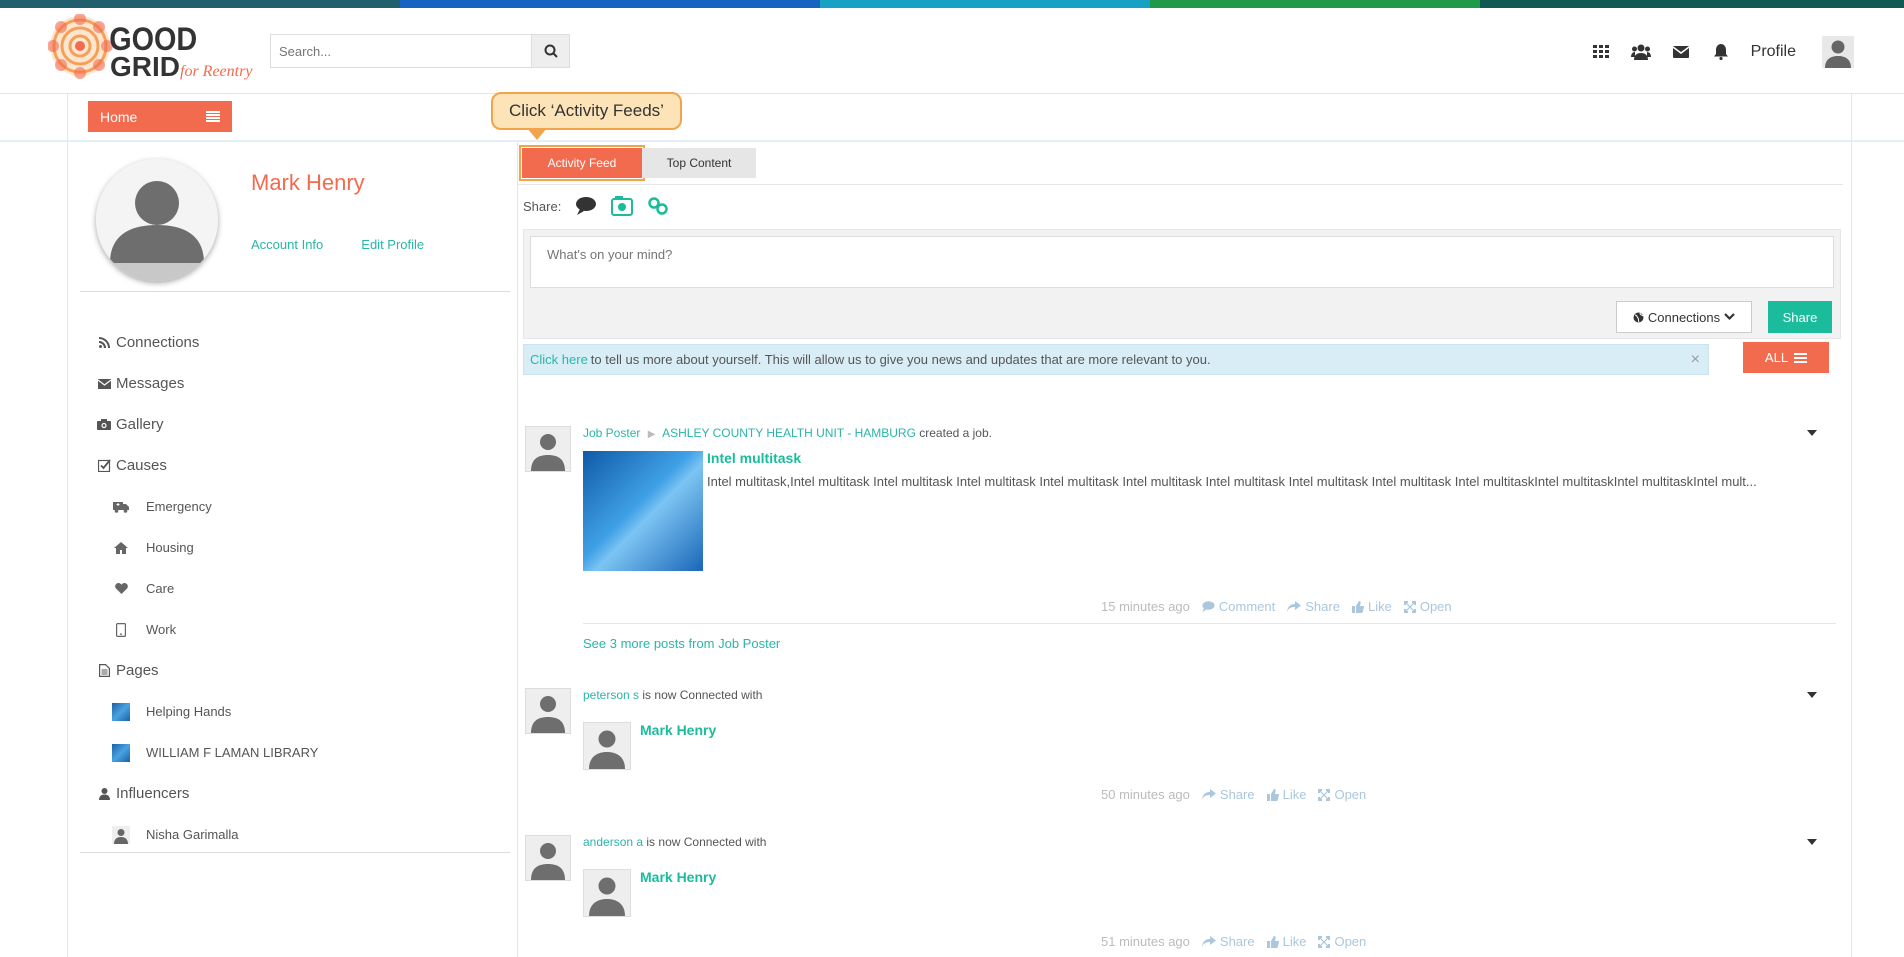 The height and width of the screenshot is (957, 1904). Describe the element at coordinates (308, 183) in the screenshot. I see `user-name: Mark Henry` at that location.